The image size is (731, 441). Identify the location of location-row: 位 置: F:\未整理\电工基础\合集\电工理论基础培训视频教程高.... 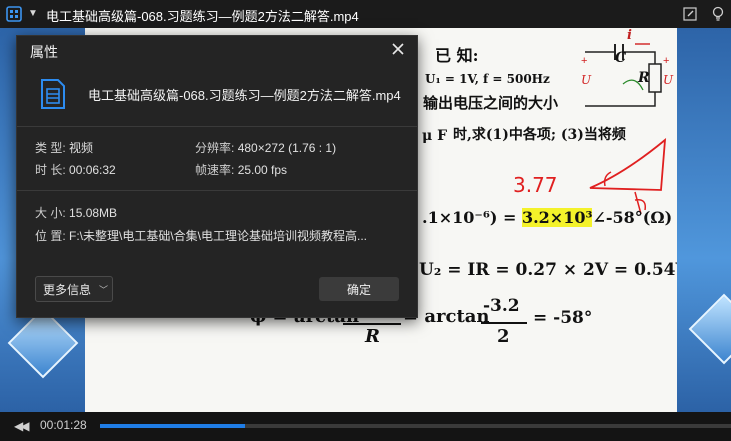
(201, 235).